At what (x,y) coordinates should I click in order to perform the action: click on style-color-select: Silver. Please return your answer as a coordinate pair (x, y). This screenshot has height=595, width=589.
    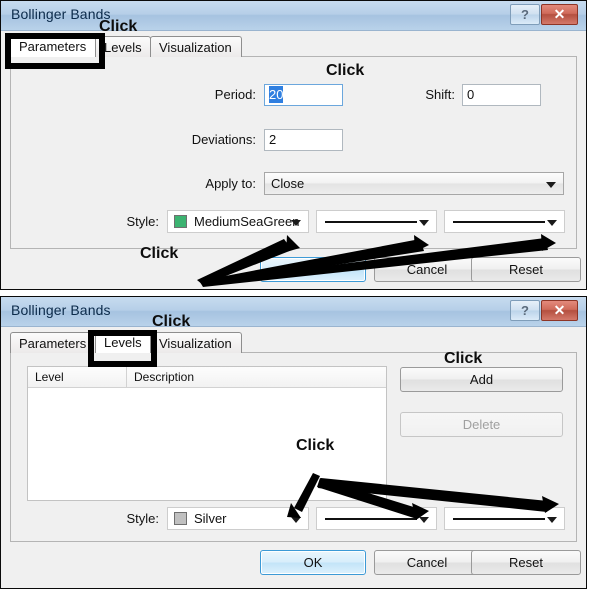
    Looking at the image, I should click on (238, 518).